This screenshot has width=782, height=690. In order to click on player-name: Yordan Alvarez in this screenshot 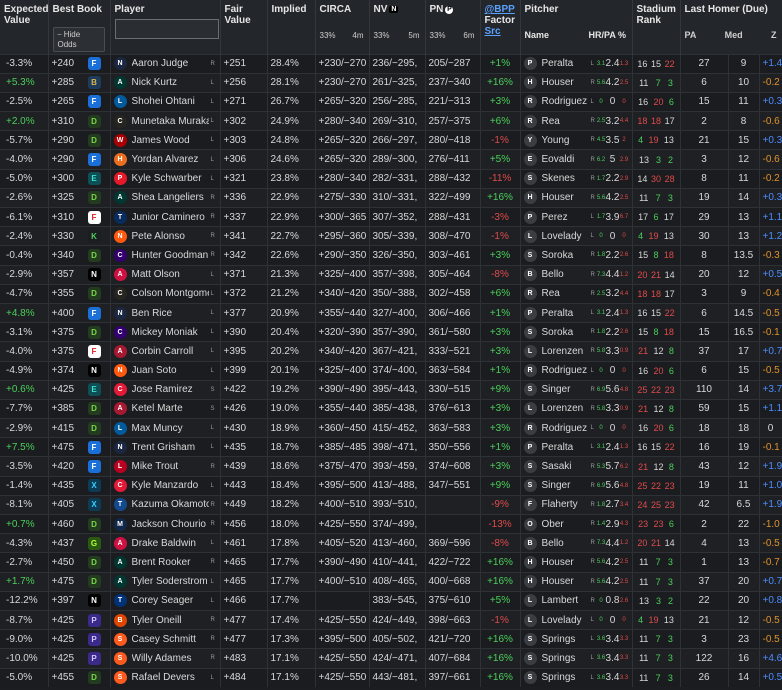, I will do `click(170, 159)`.